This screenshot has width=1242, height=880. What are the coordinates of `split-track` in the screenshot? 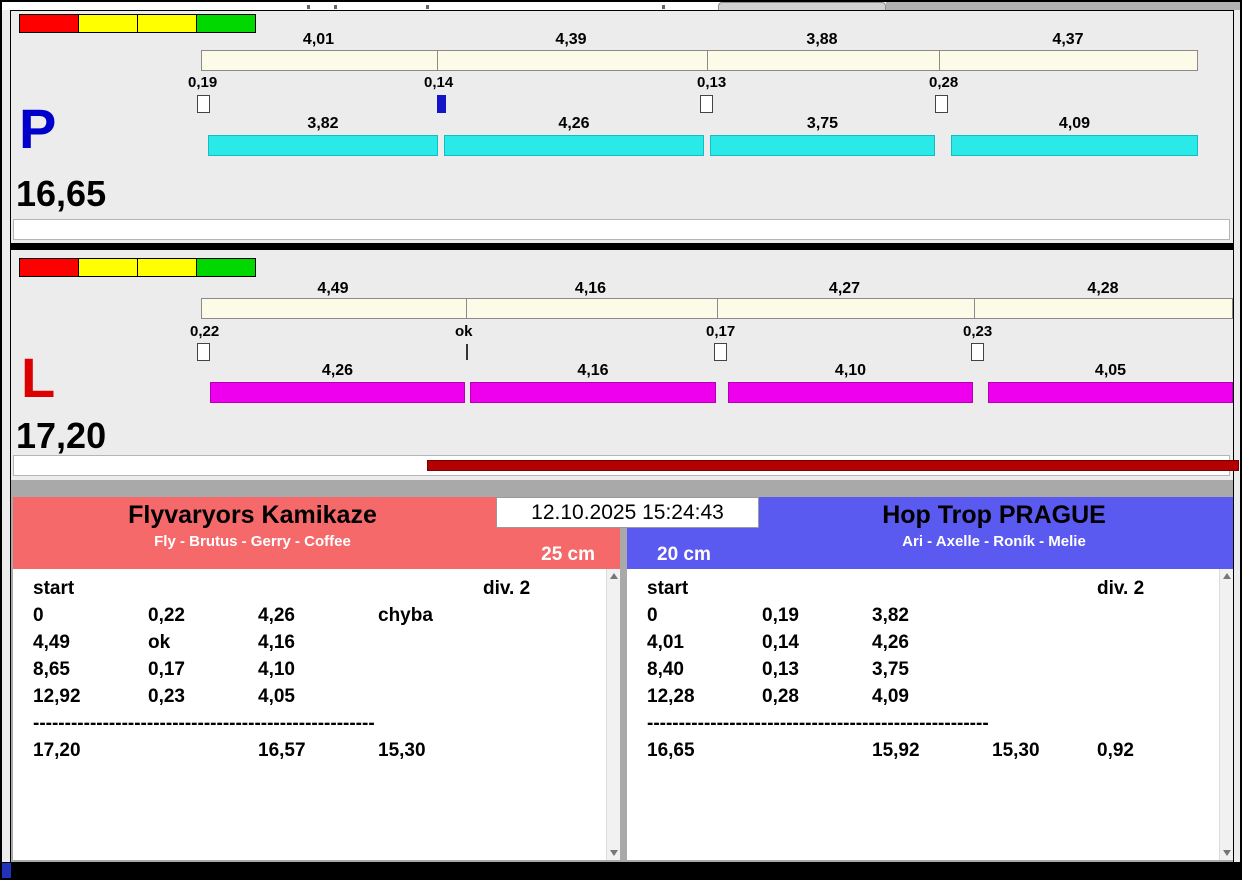 It's located at (699, 60).